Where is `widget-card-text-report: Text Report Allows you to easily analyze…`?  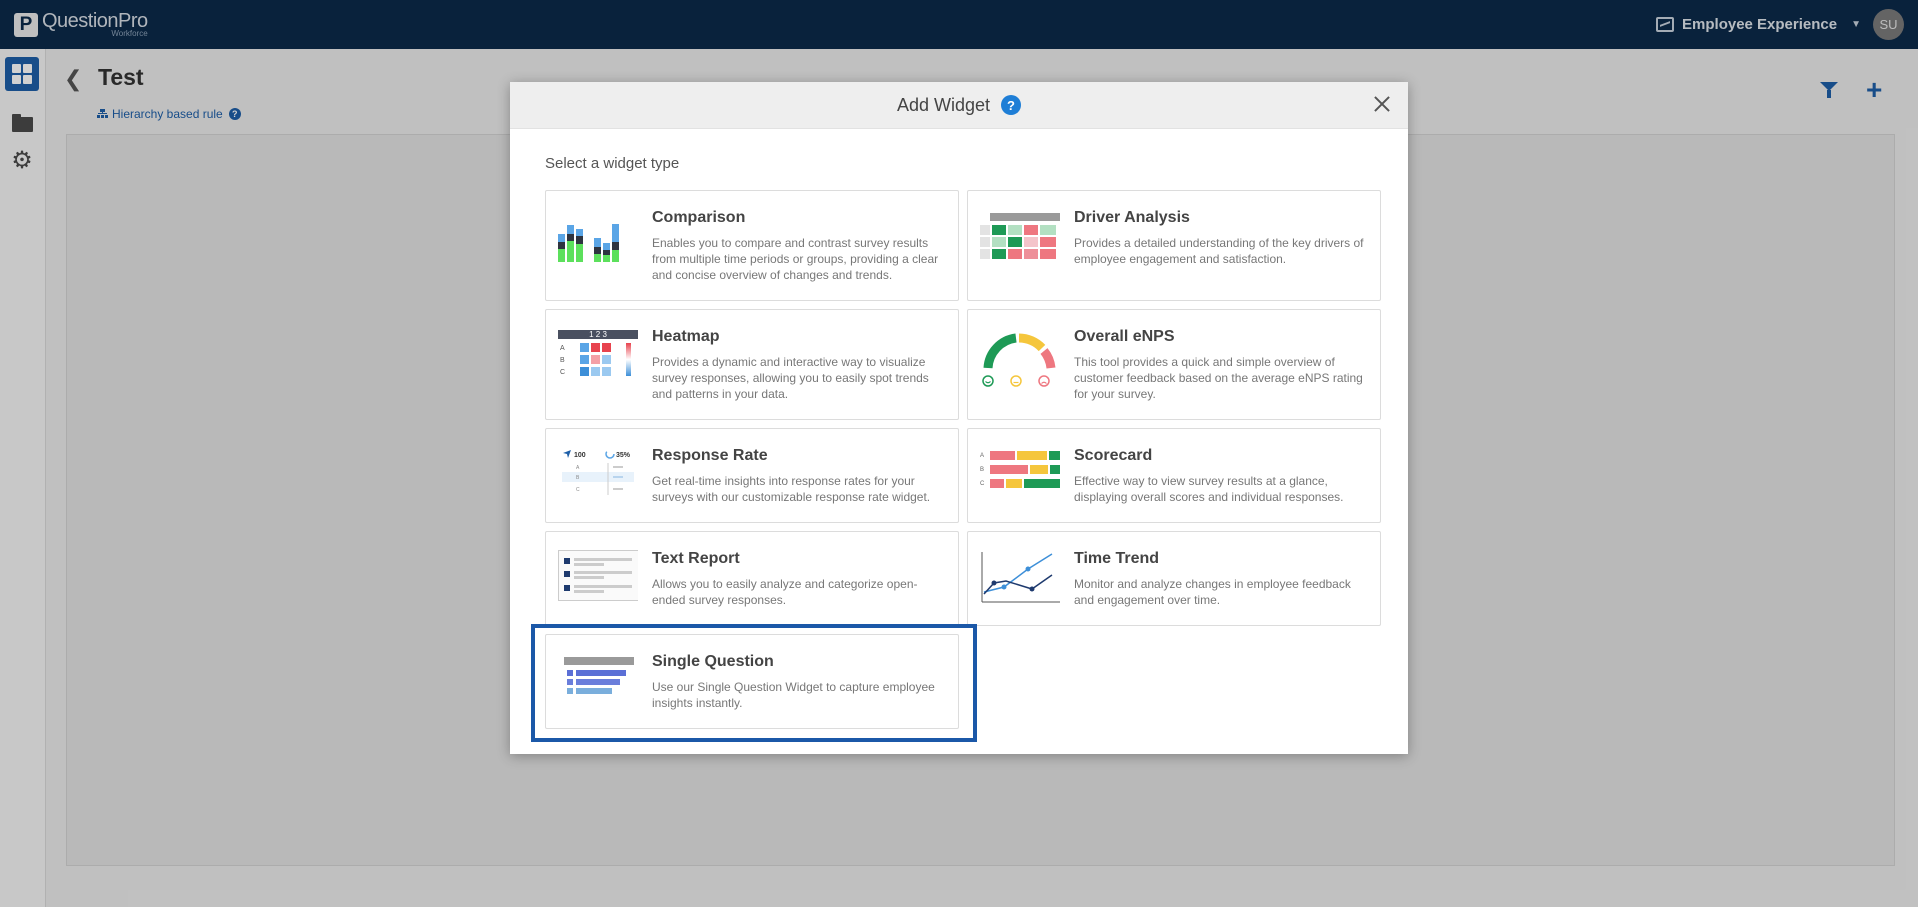
widget-card-text-report: Text Report Allows you to easily analyze… is located at coordinates (752, 578).